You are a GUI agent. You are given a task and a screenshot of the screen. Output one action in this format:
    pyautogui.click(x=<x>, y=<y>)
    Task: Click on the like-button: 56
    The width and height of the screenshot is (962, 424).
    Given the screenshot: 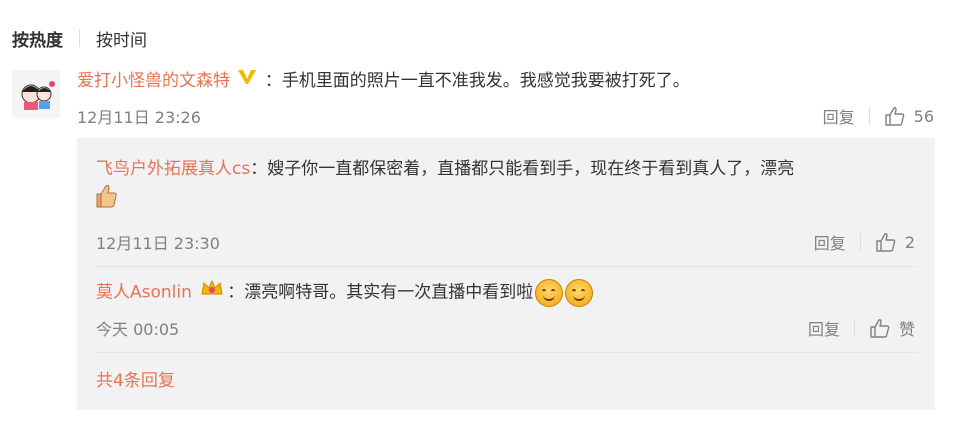 What is the action you would take?
    pyautogui.click(x=909, y=116)
    